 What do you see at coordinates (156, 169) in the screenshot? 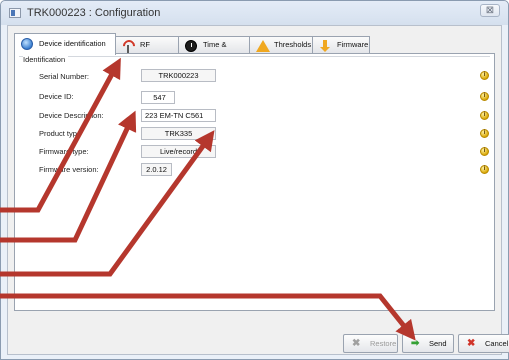
I see `firmware-version-field: 2.0.12` at bounding box center [156, 169].